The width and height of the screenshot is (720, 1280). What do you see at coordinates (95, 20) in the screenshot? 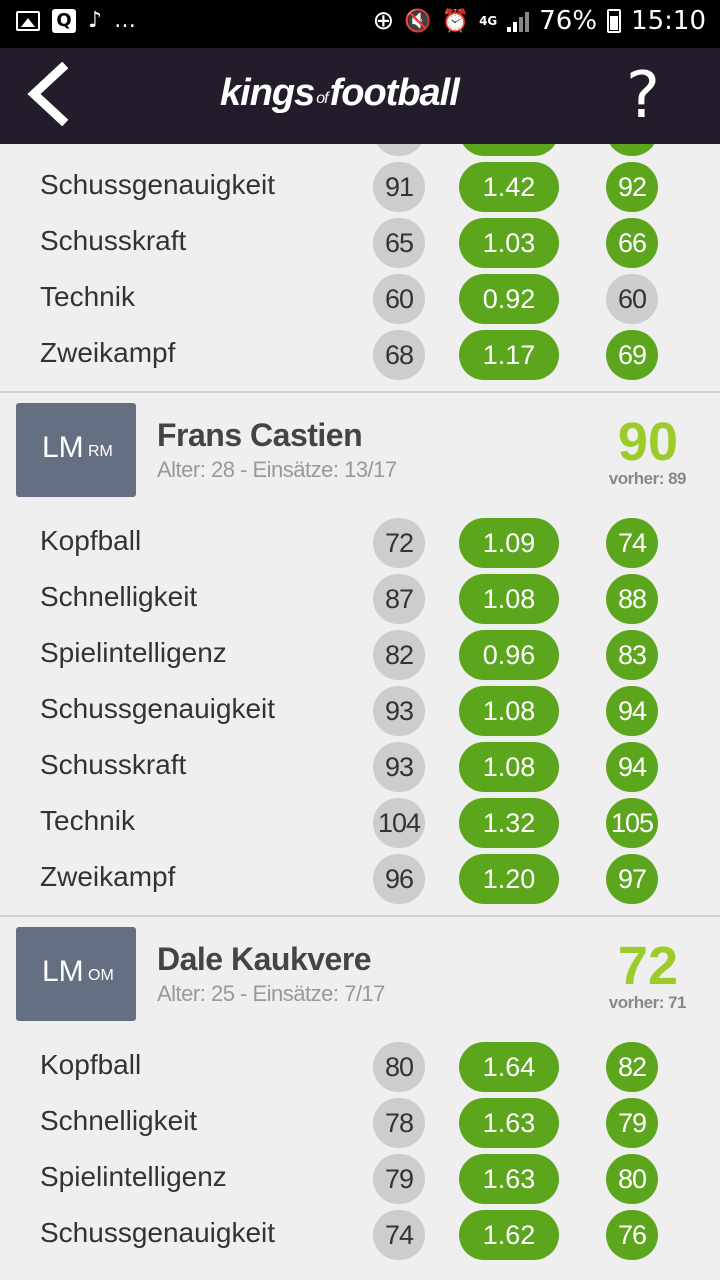
I see `music-note-icon: ♪` at bounding box center [95, 20].